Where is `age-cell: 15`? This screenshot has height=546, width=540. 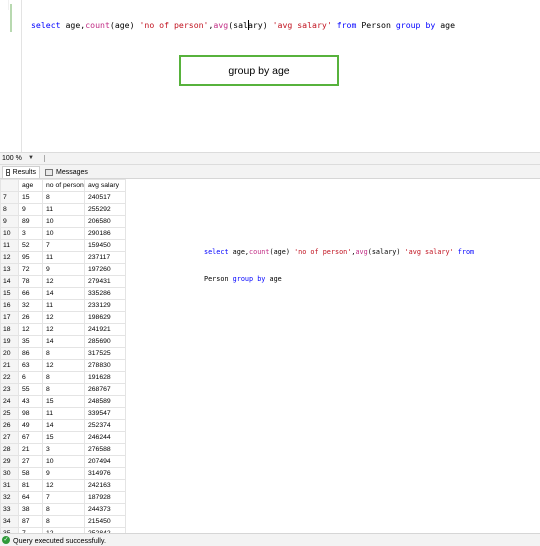
age-cell: 15 is located at coordinates (30, 197).